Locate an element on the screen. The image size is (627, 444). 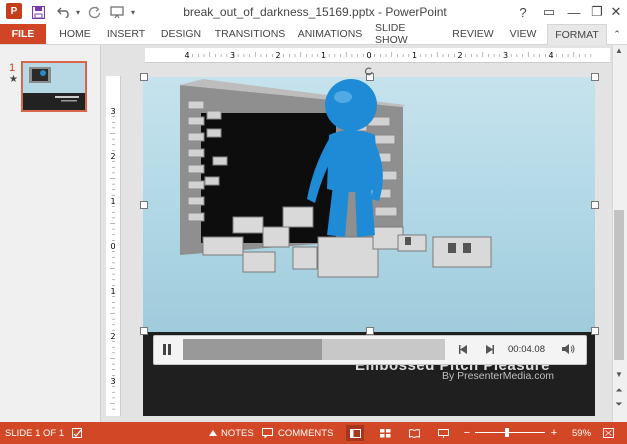
resize-handle-bottom-left is located at coordinates (144, 331).